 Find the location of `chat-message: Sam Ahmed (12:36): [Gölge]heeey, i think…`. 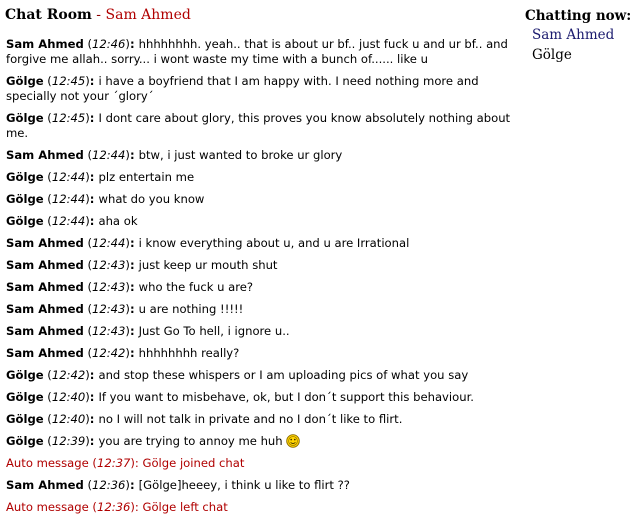

chat-message: Sam Ahmed (12:36): [Gölge]heeey, i think… is located at coordinates (178, 485).